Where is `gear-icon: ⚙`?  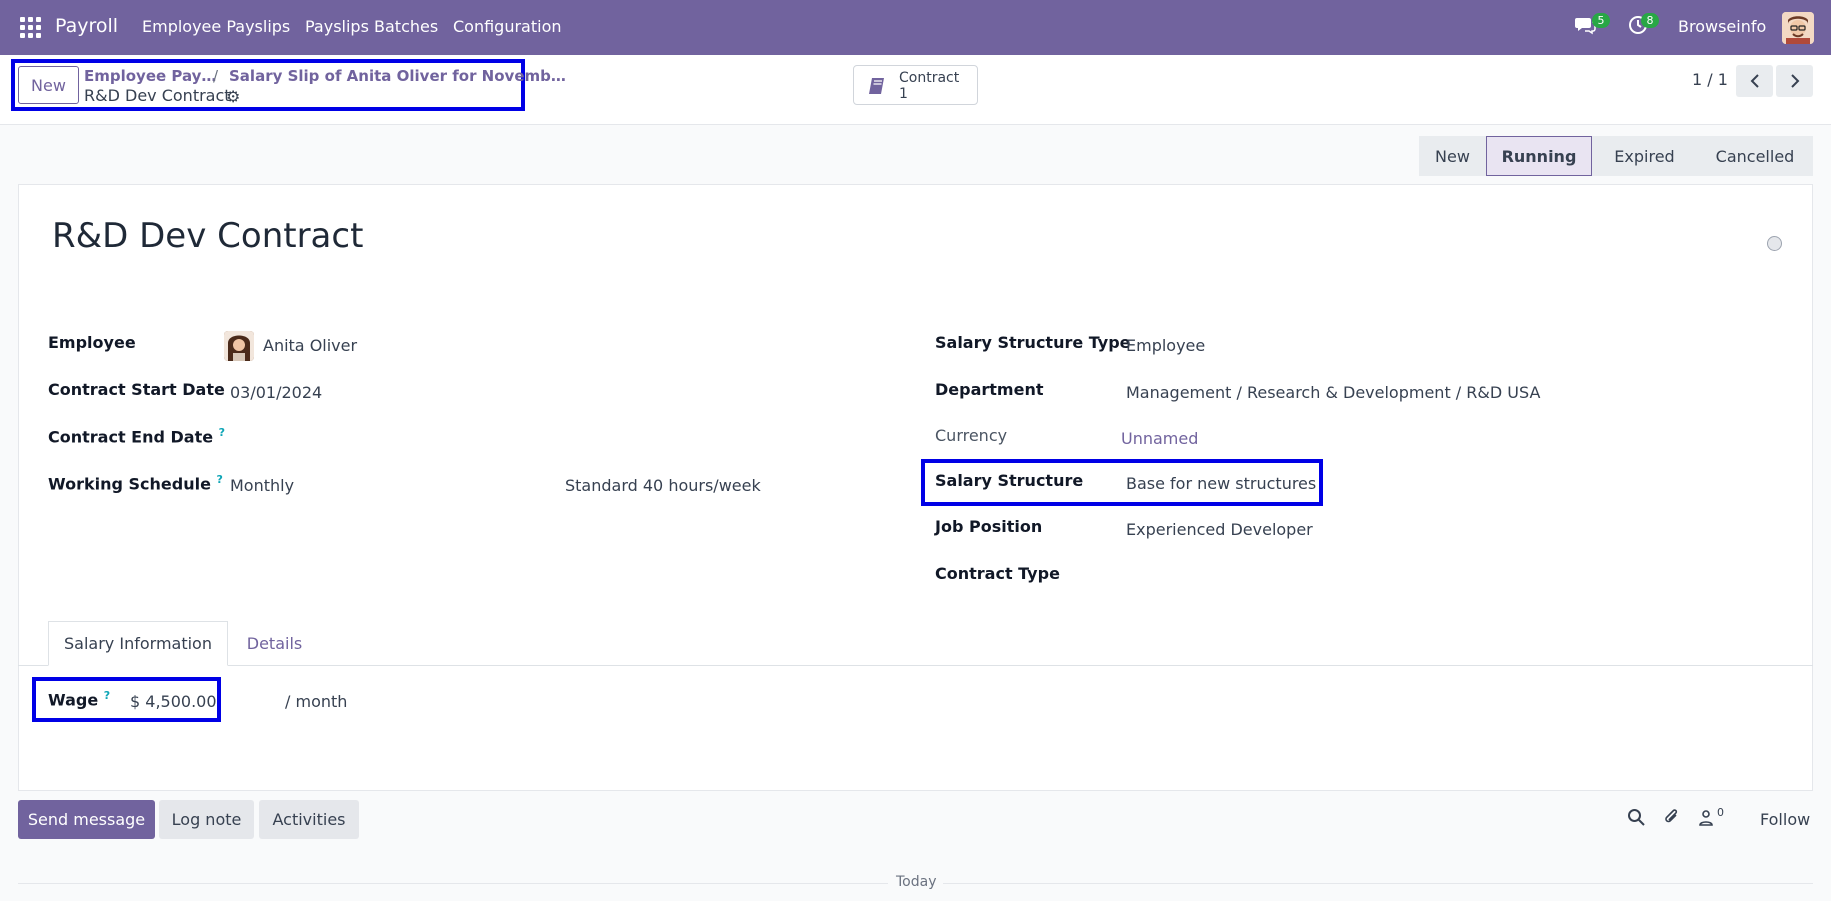
gear-icon: ⚙ is located at coordinates (233, 96).